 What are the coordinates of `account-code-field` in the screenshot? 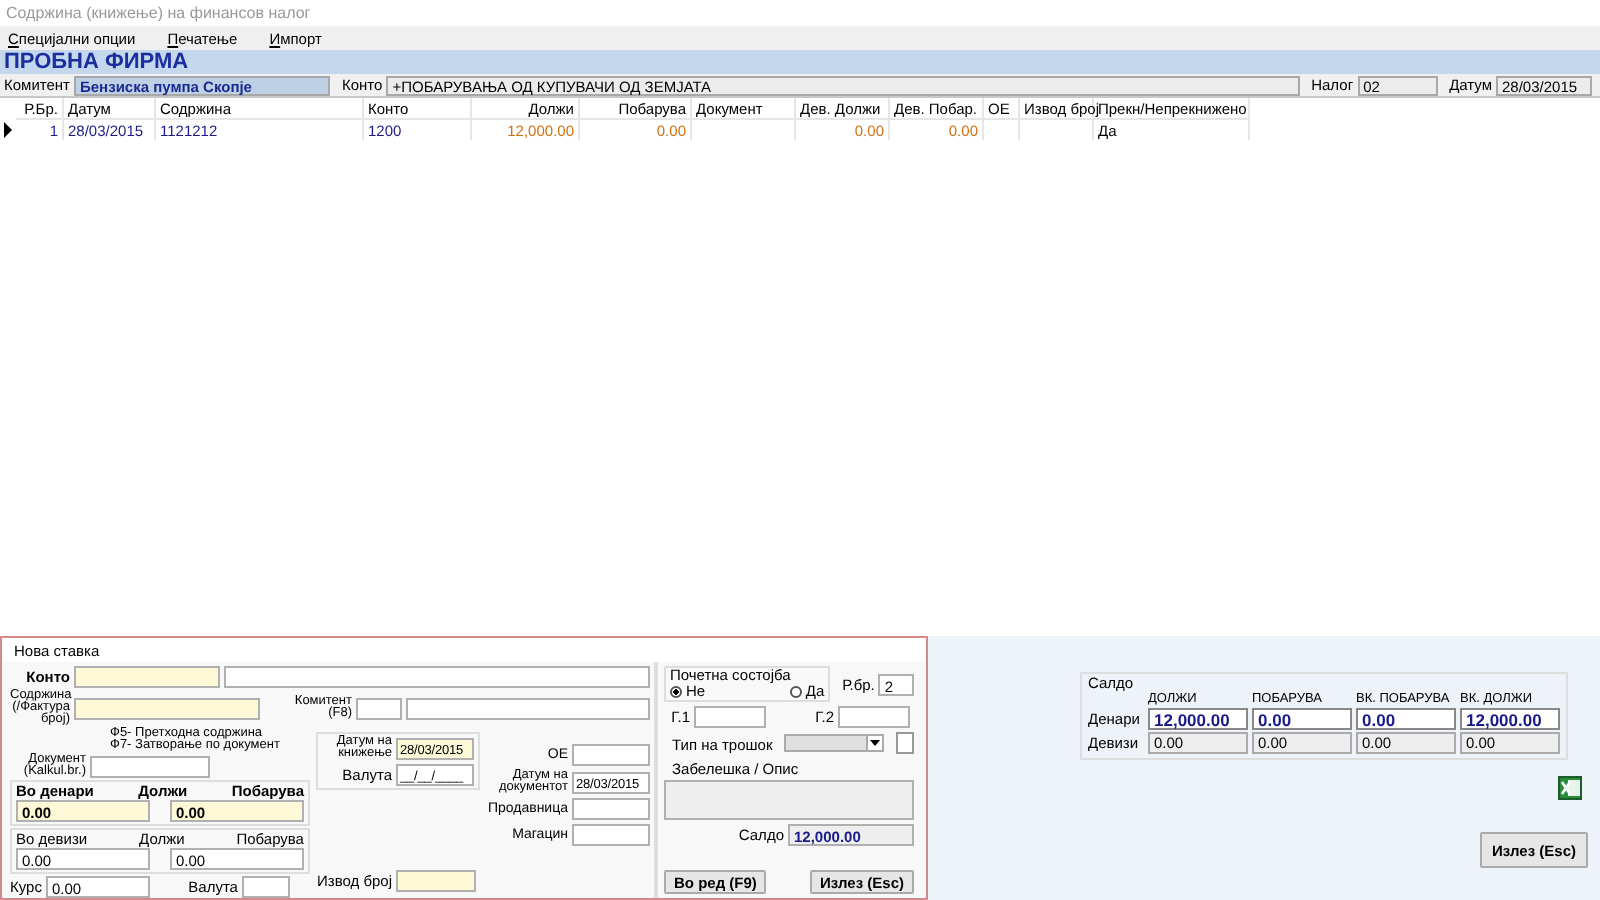 It's located at (147, 677).